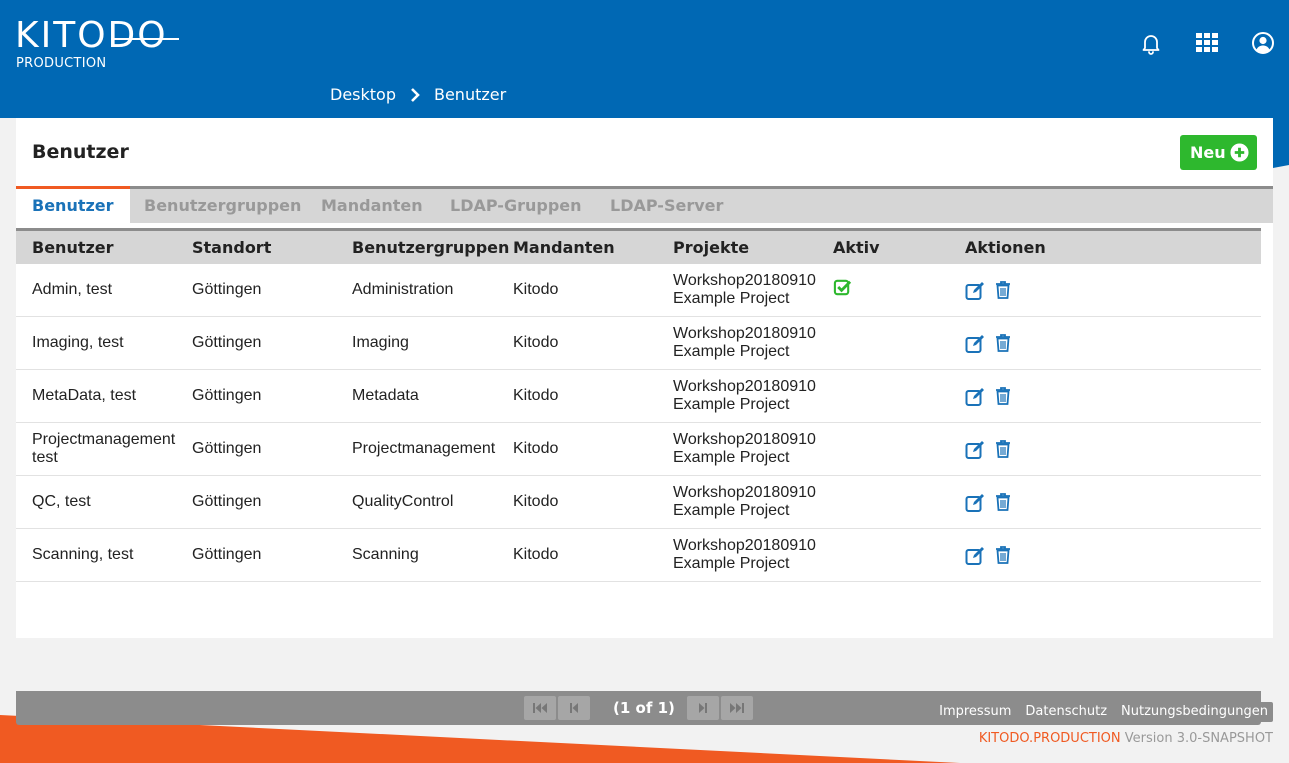  I want to click on user-account-icon, so click(1263, 43).